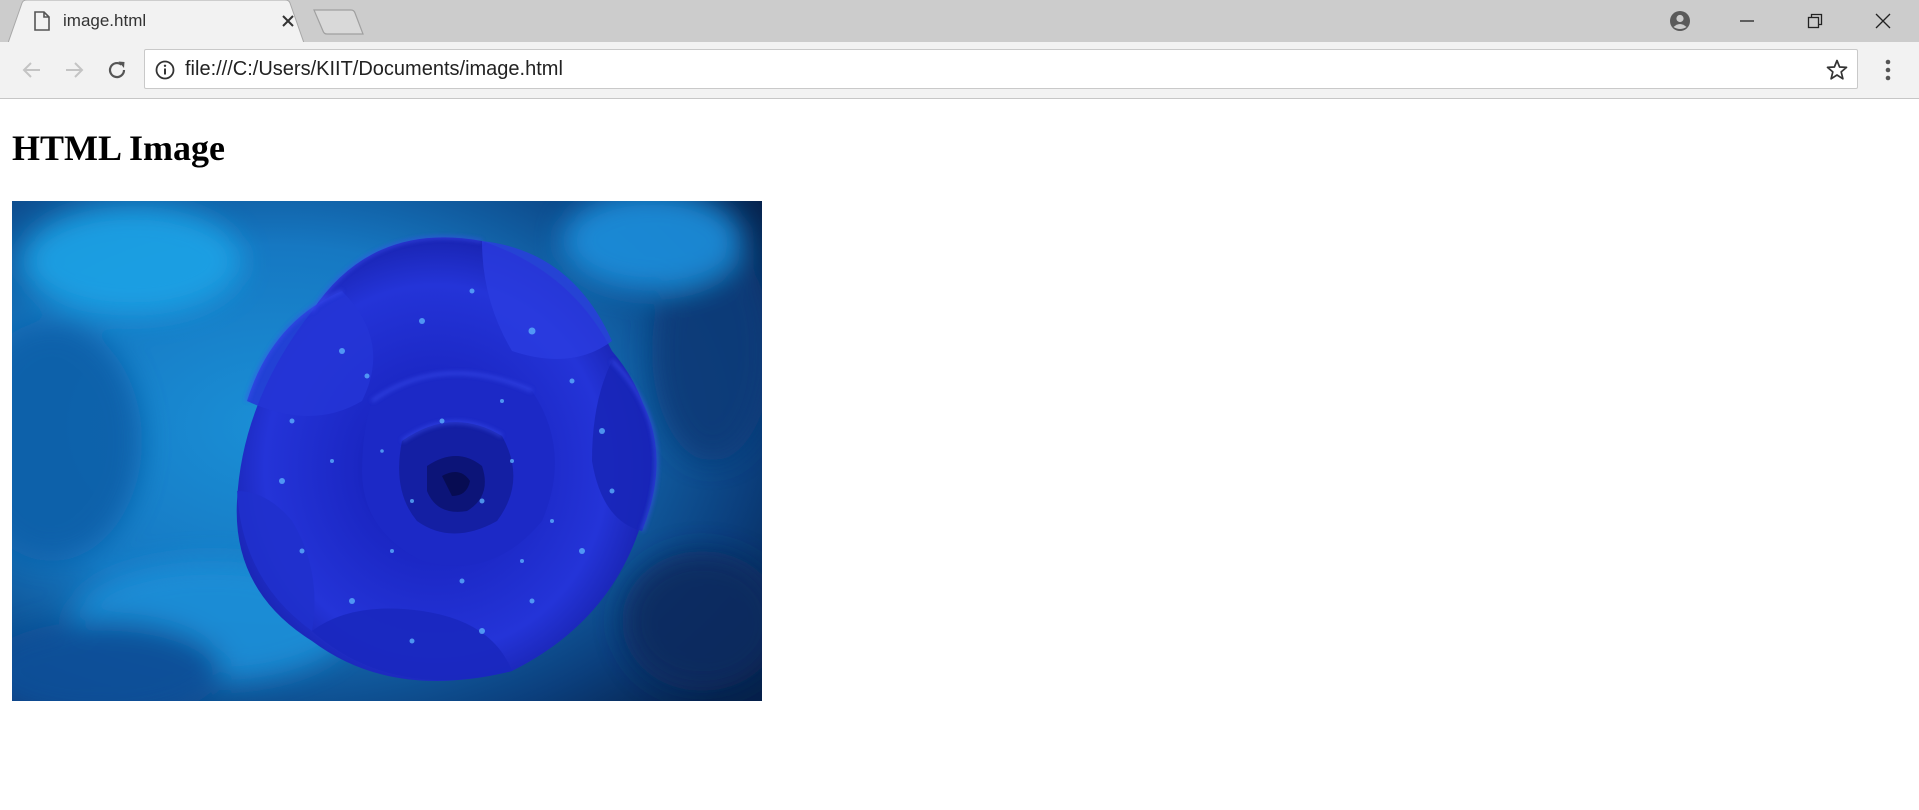  I want to click on tab-image-html: image.html, so click(156, 21).